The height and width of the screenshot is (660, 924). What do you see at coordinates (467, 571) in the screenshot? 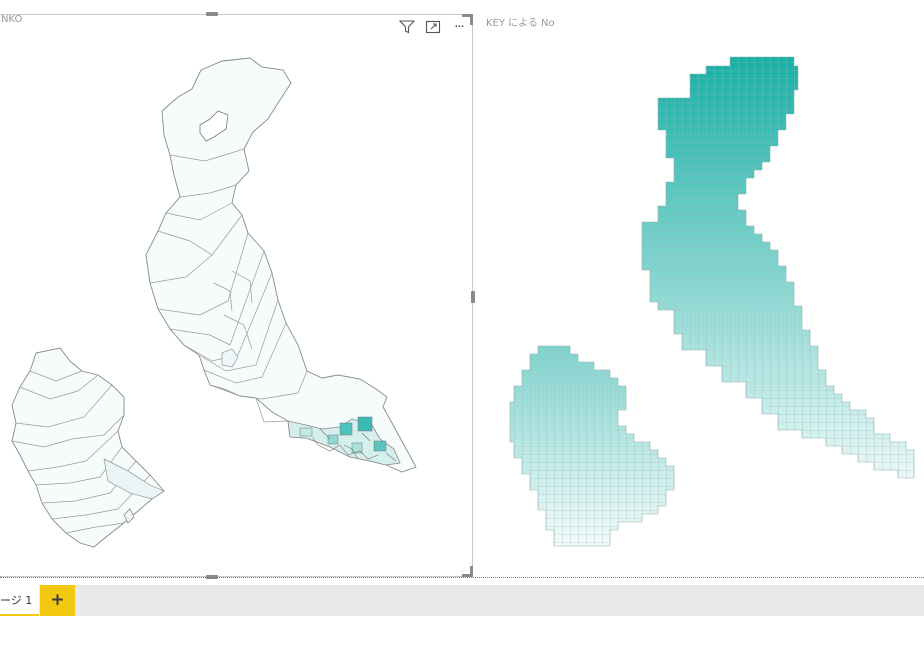
I see `resize-corner-bottom-right` at bounding box center [467, 571].